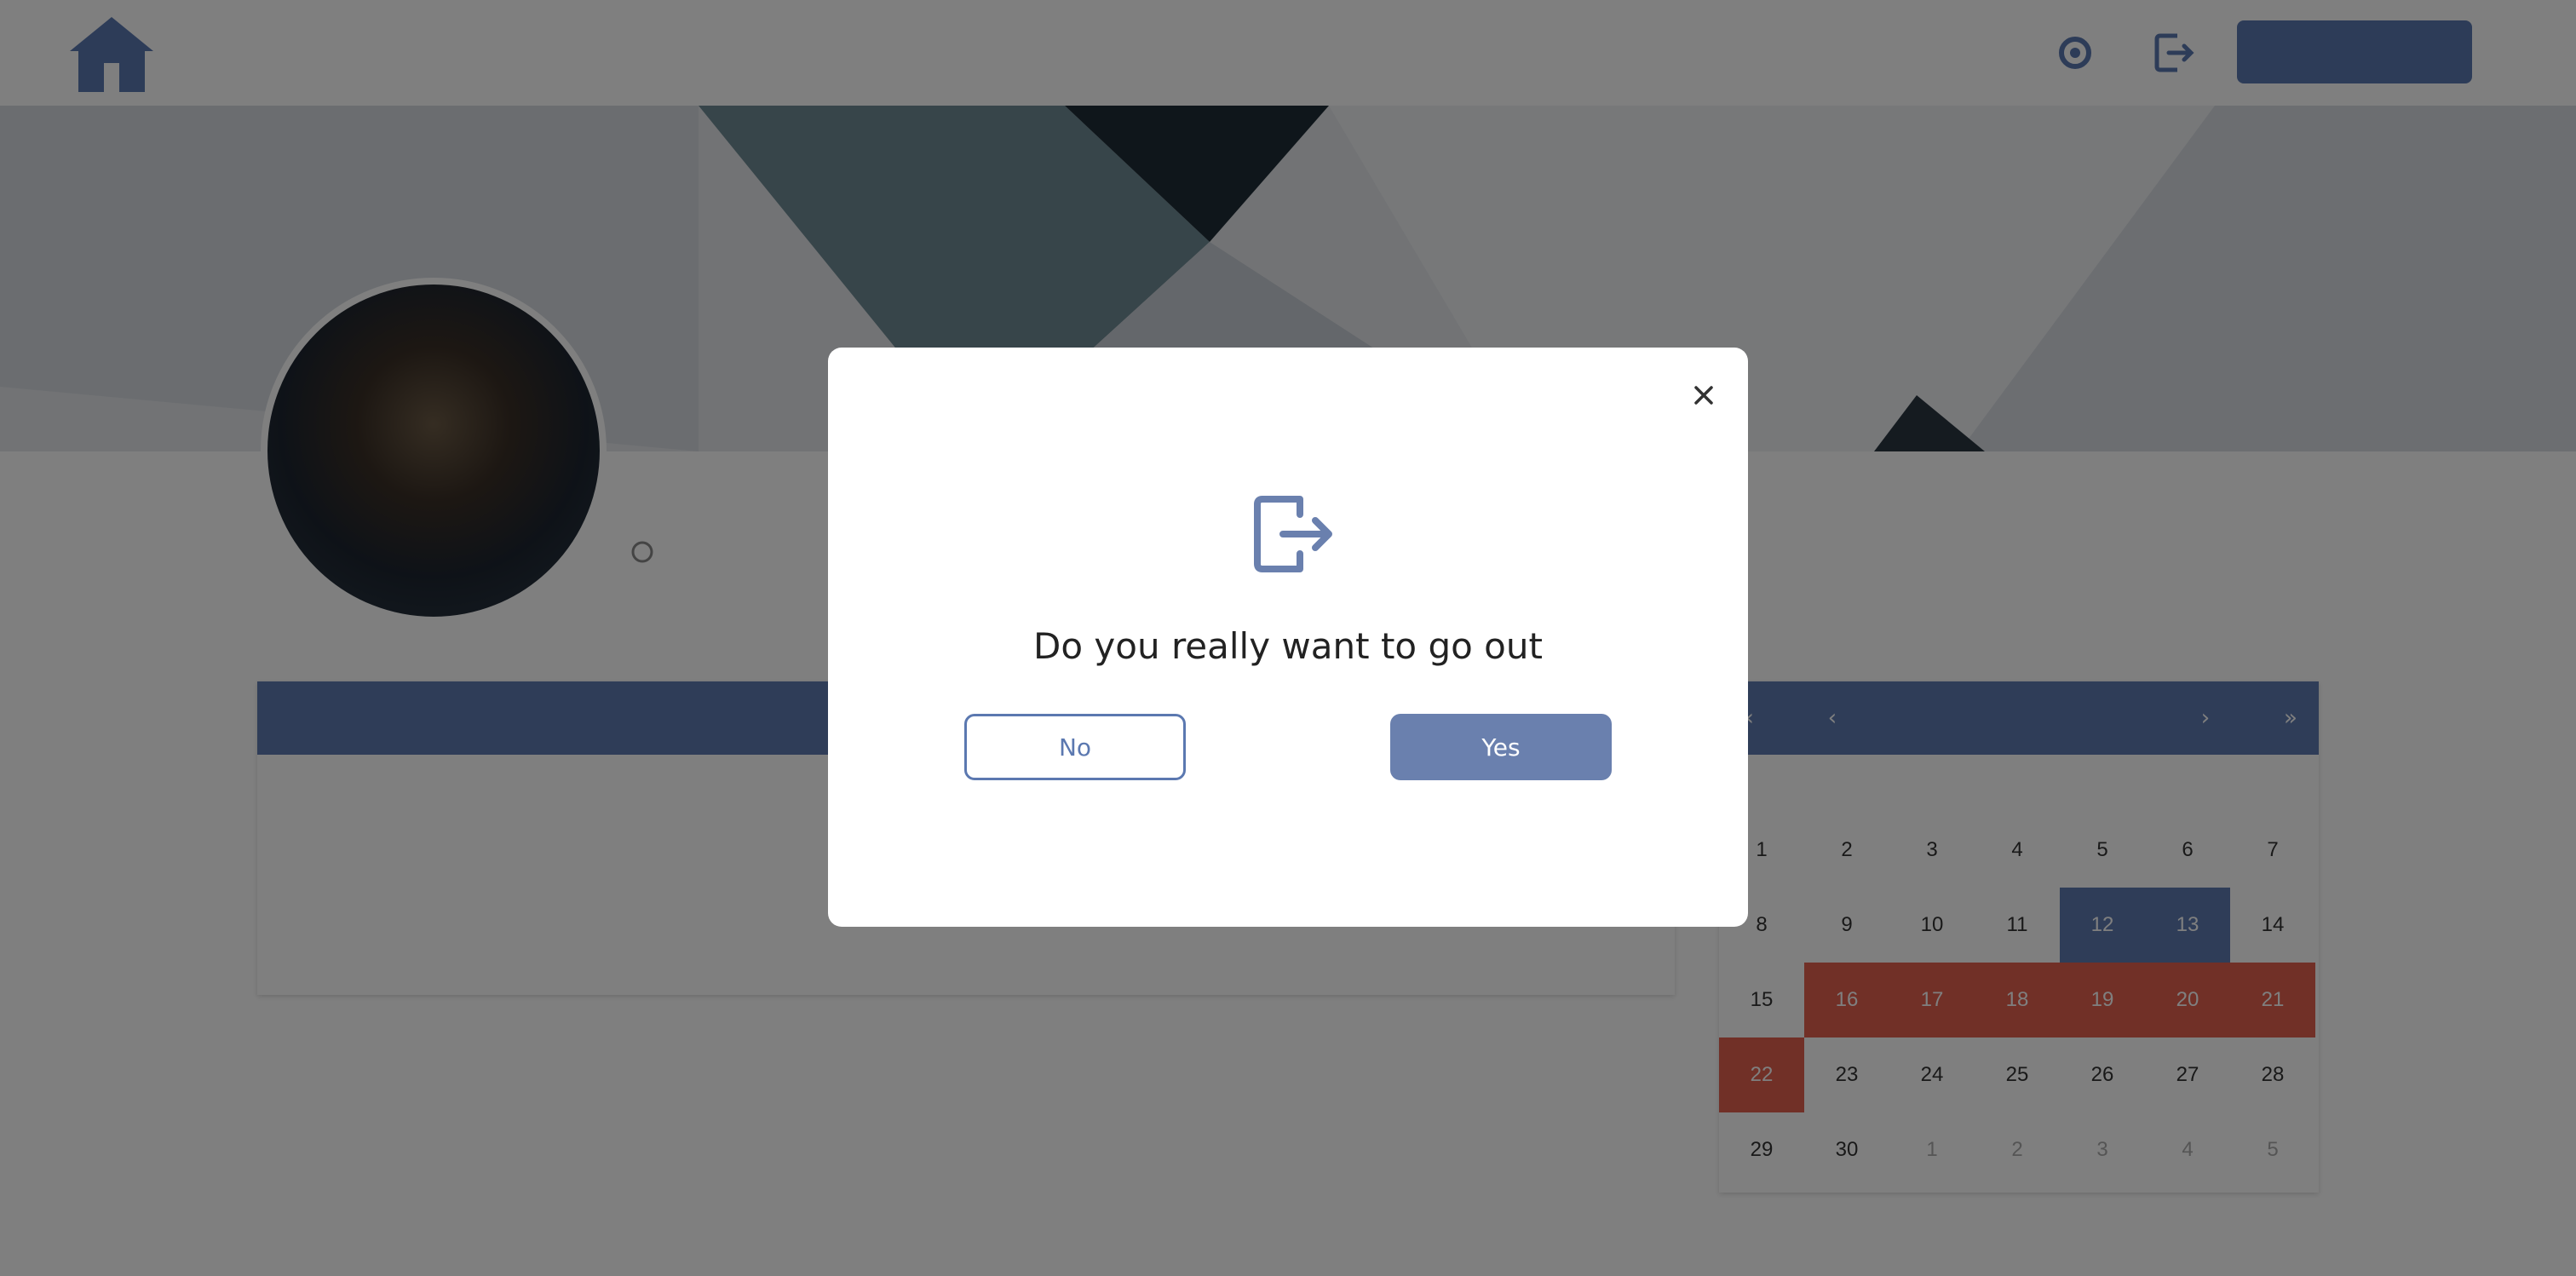 This screenshot has height=1276, width=2576. I want to click on logout-icon, so click(1293, 533).